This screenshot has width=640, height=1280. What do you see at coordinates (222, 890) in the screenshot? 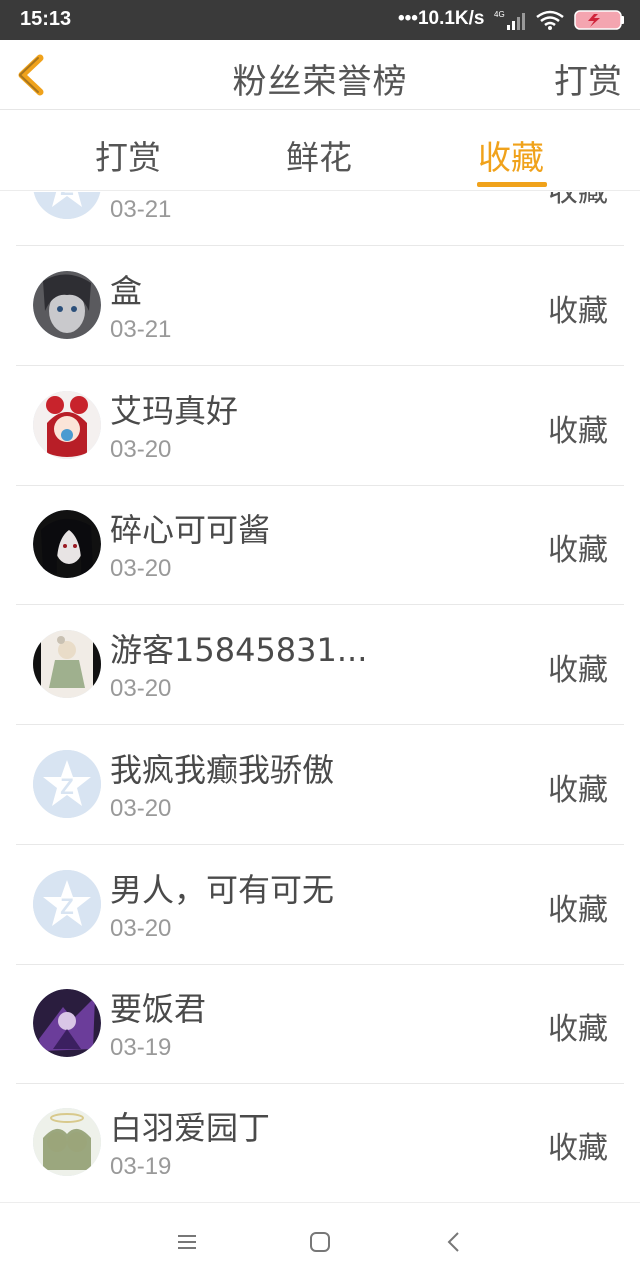
I see `user-name: 男人，可有可无` at bounding box center [222, 890].